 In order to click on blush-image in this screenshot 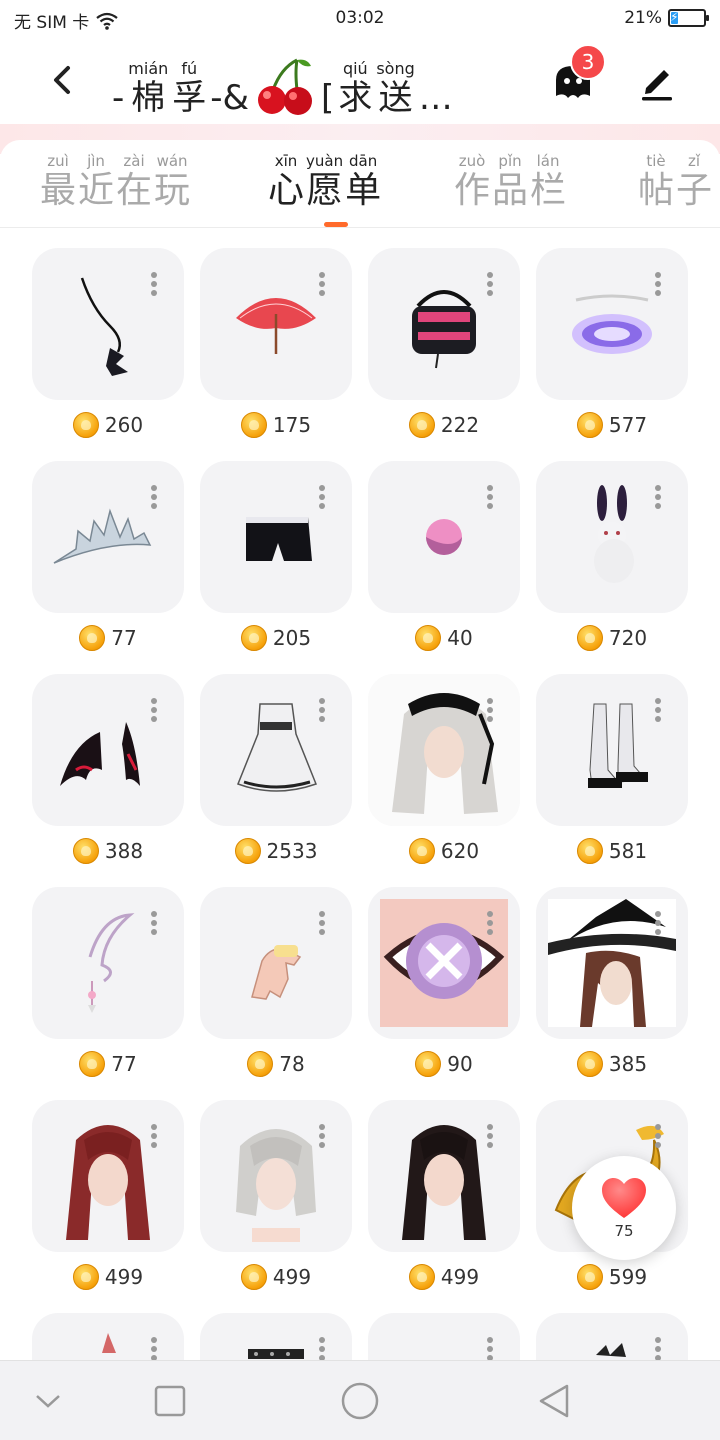, I will do `click(444, 537)`.